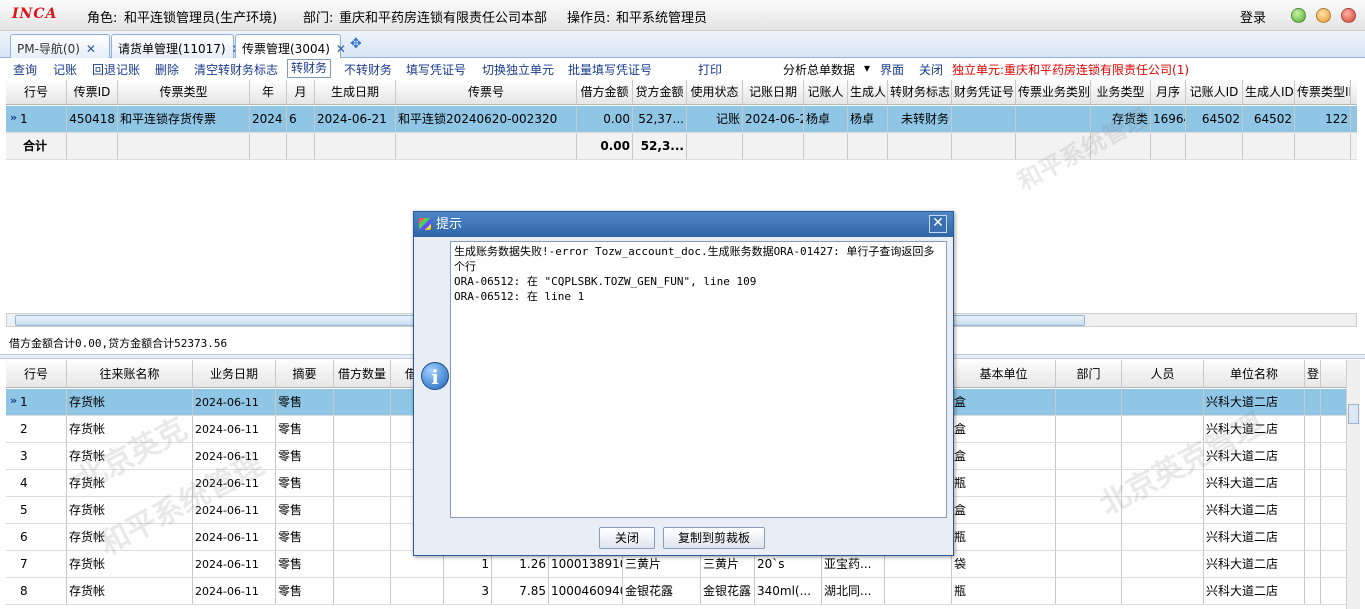 Image resolution: width=1365 pixels, height=609 pixels. What do you see at coordinates (605, 119) in the screenshot?
I see `table-cell: 0.00` at bounding box center [605, 119].